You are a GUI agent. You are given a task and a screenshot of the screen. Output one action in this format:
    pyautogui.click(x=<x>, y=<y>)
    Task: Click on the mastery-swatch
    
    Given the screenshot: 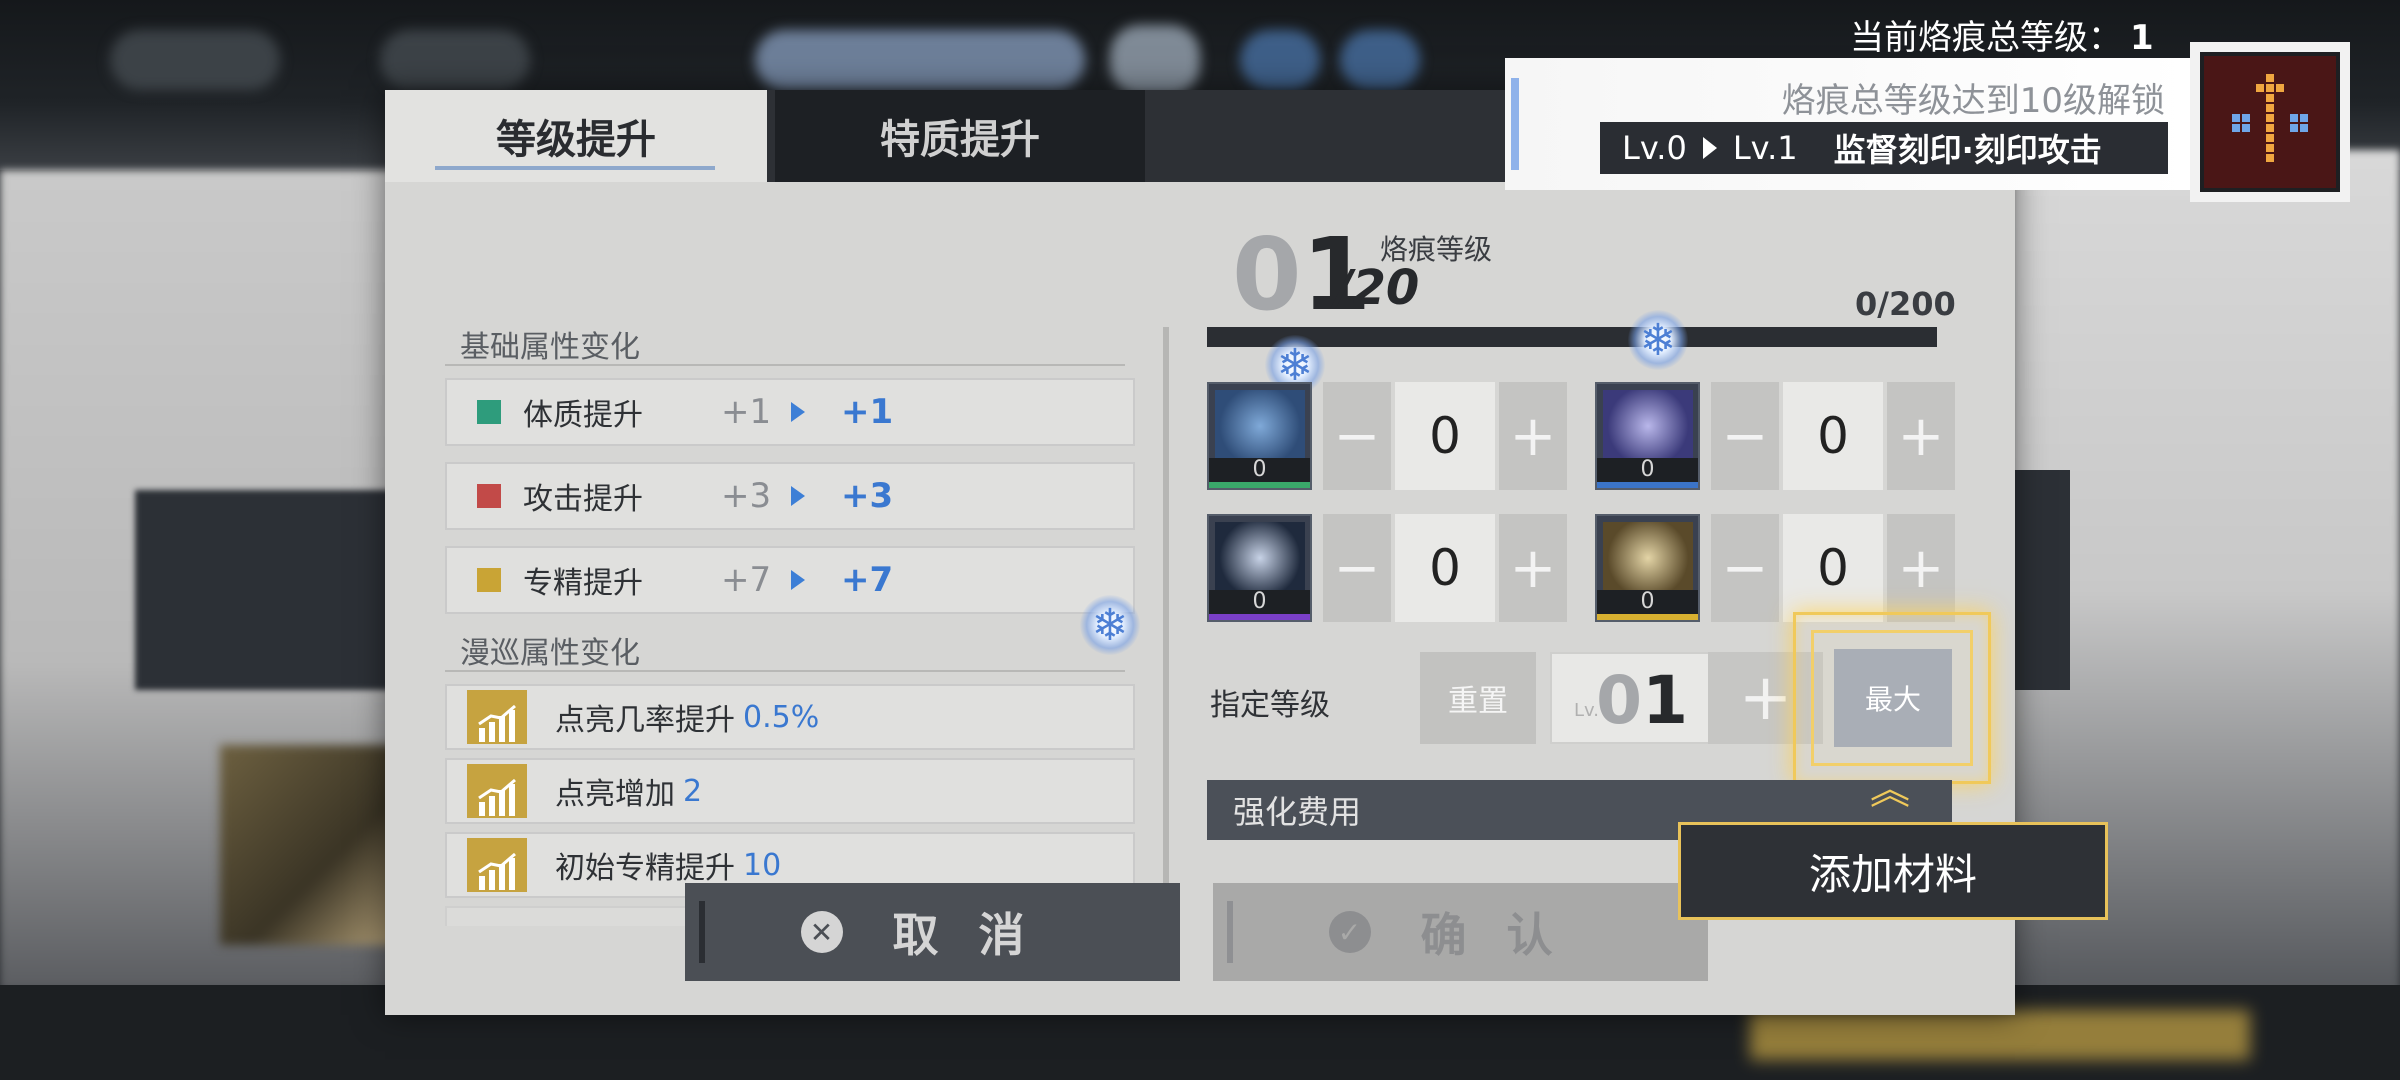 What is the action you would take?
    pyautogui.click(x=489, y=580)
    